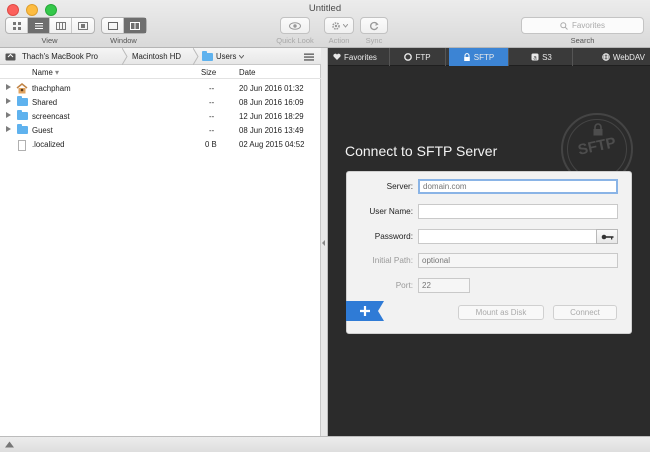 The width and height of the screenshot is (650, 452). I want to click on grid-icon, so click(16, 25).